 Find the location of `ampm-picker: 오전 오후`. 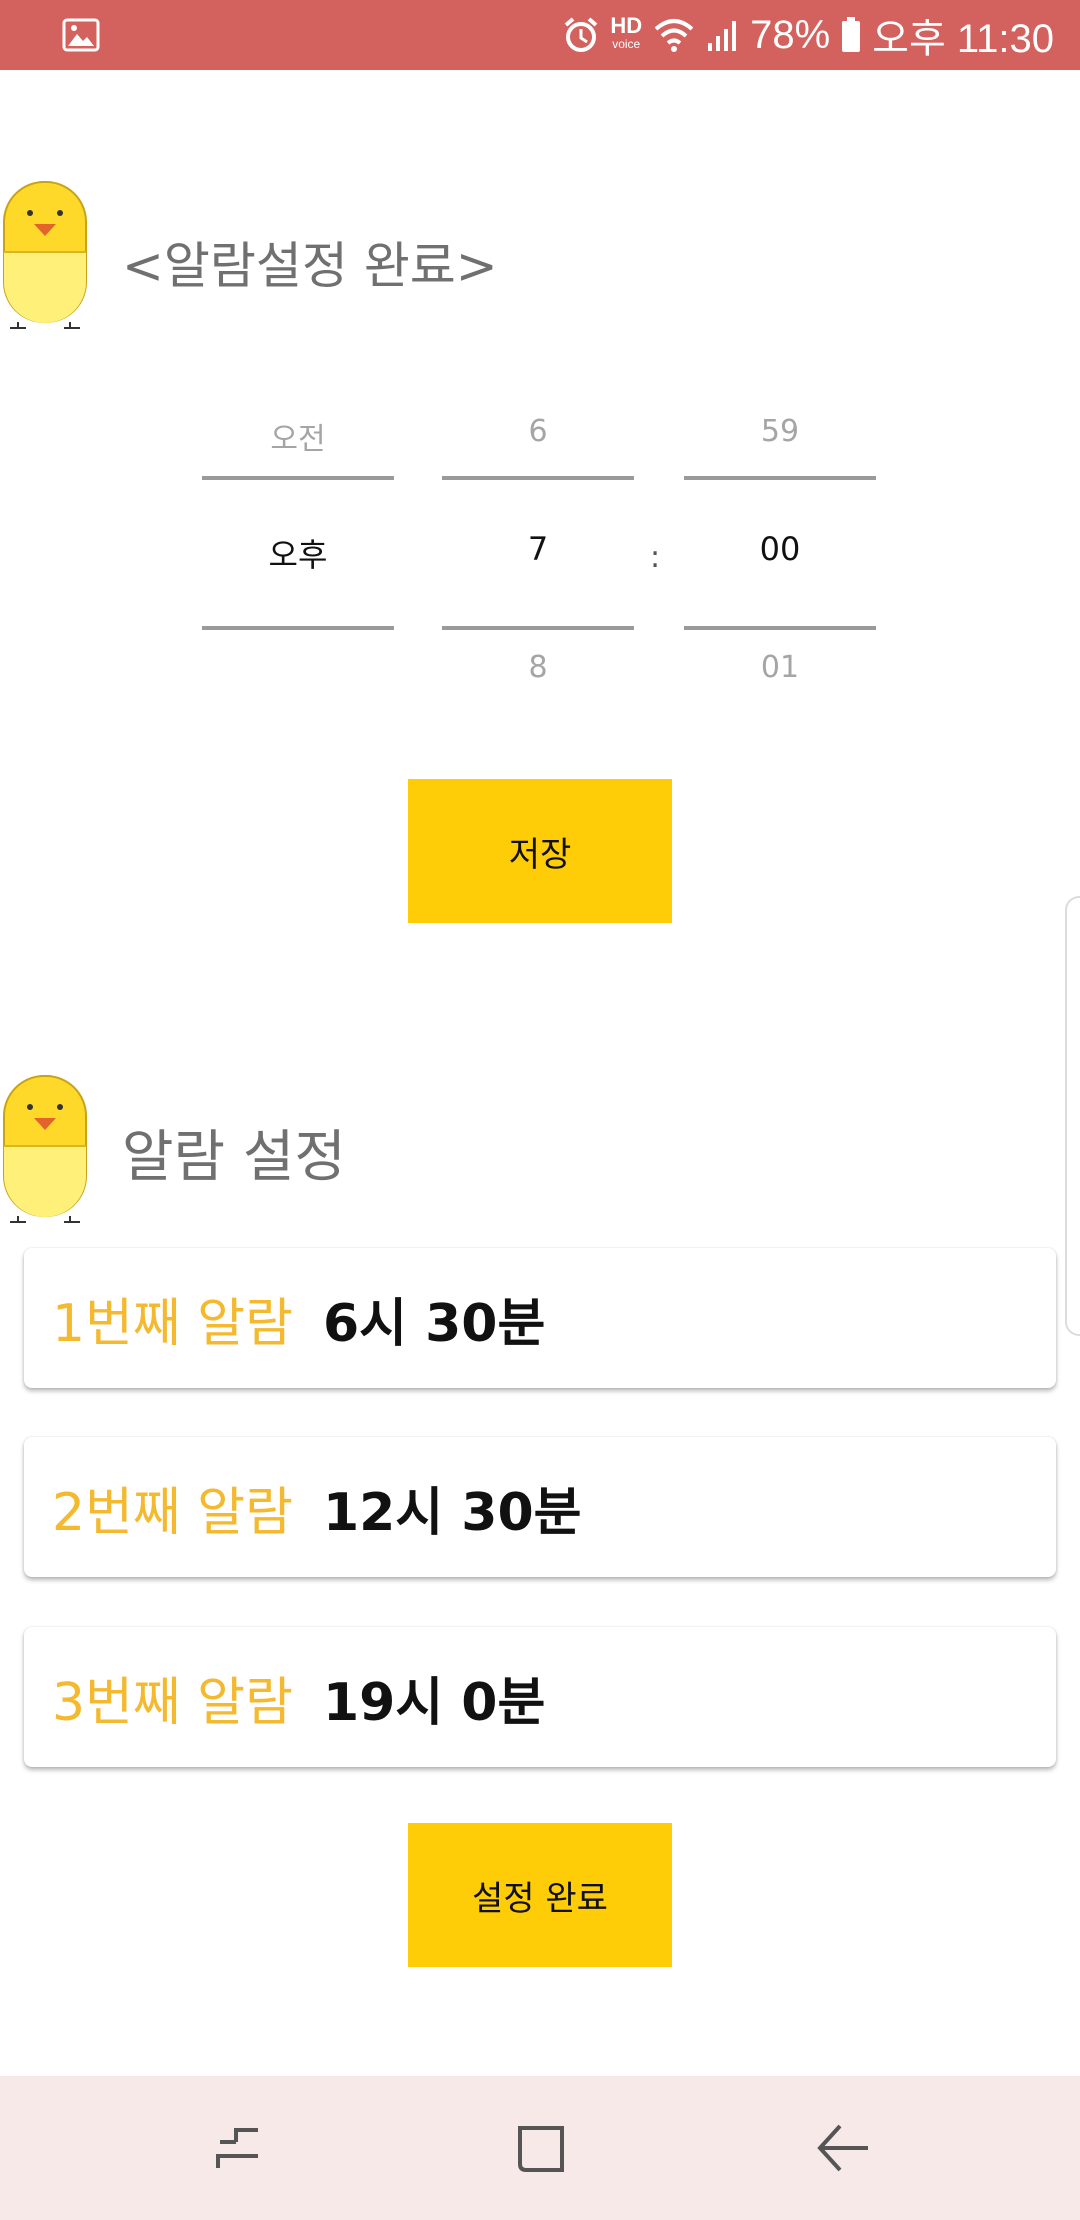

ampm-picker: 오전 오후 is located at coordinates (298, 550).